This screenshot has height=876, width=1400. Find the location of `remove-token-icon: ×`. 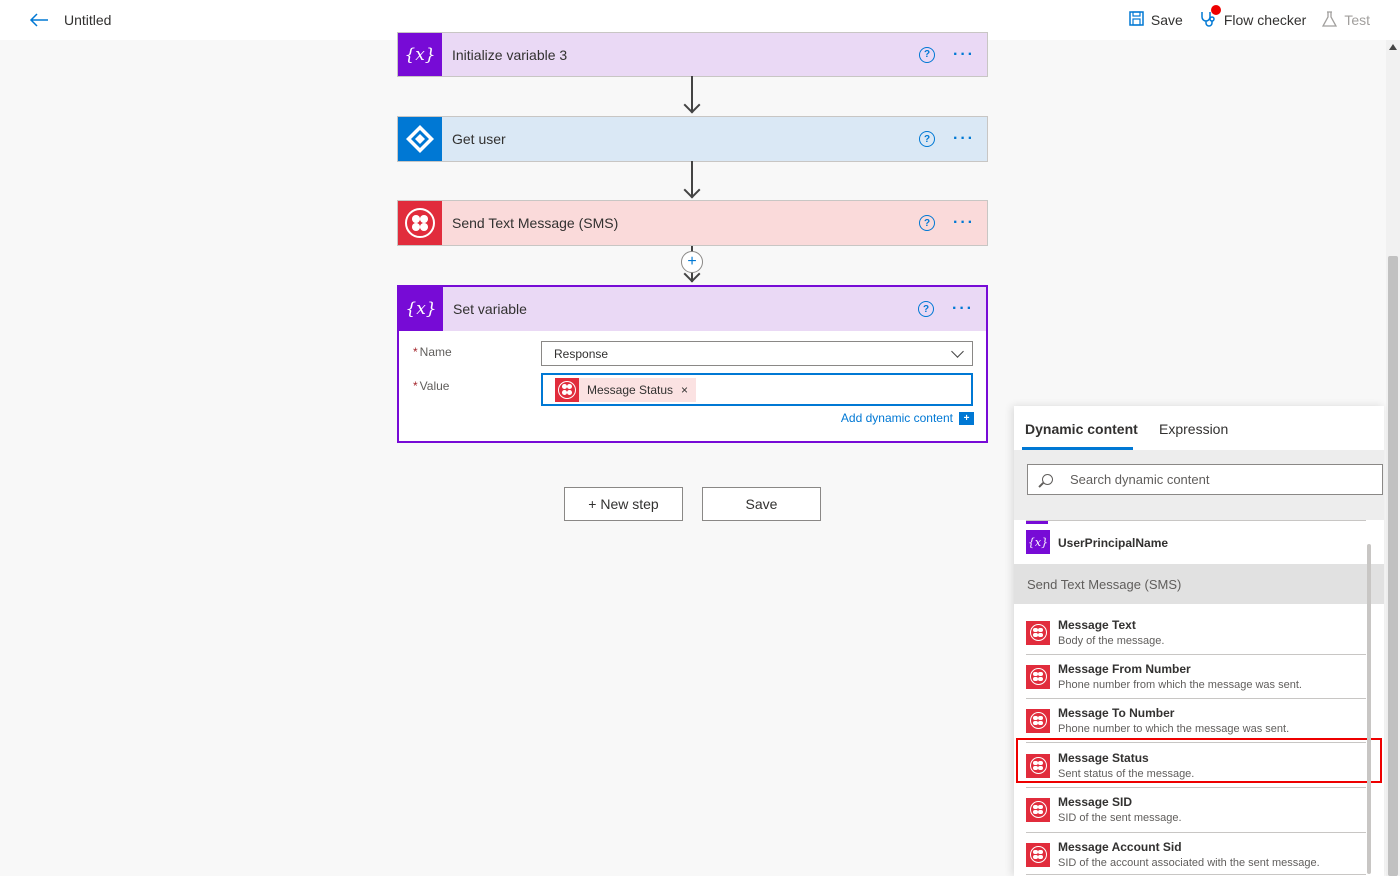

remove-token-icon: × is located at coordinates (684, 390).